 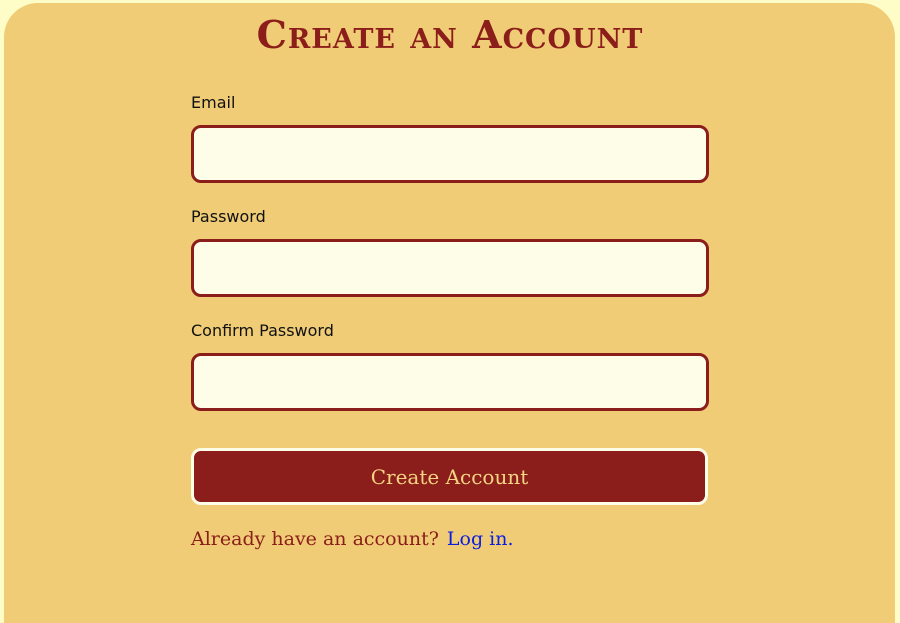 What do you see at coordinates (449, 476) in the screenshot?
I see `create-account-button: Create Account` at bounding box center [449, 476].